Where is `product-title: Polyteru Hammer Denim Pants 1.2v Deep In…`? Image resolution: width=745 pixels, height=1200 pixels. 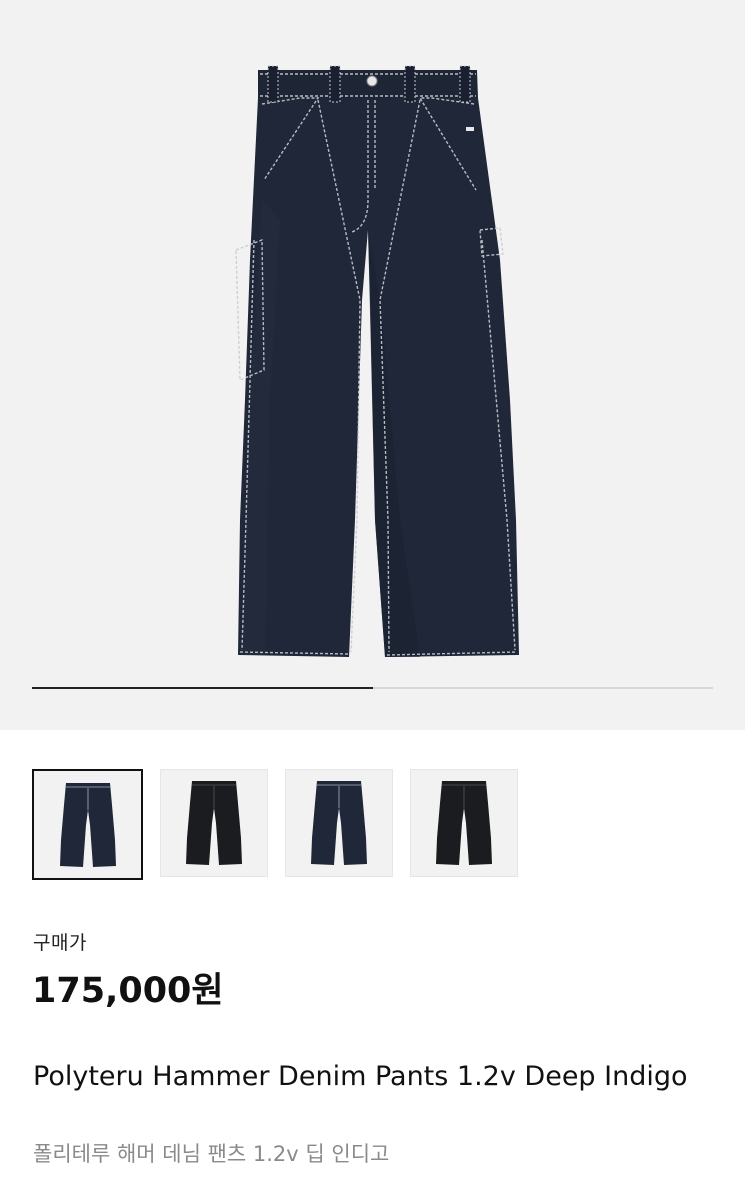
product-title: Polyteru Hammer Denim Pants 1.2v Deep In… is located at coordinates (360, 1076).